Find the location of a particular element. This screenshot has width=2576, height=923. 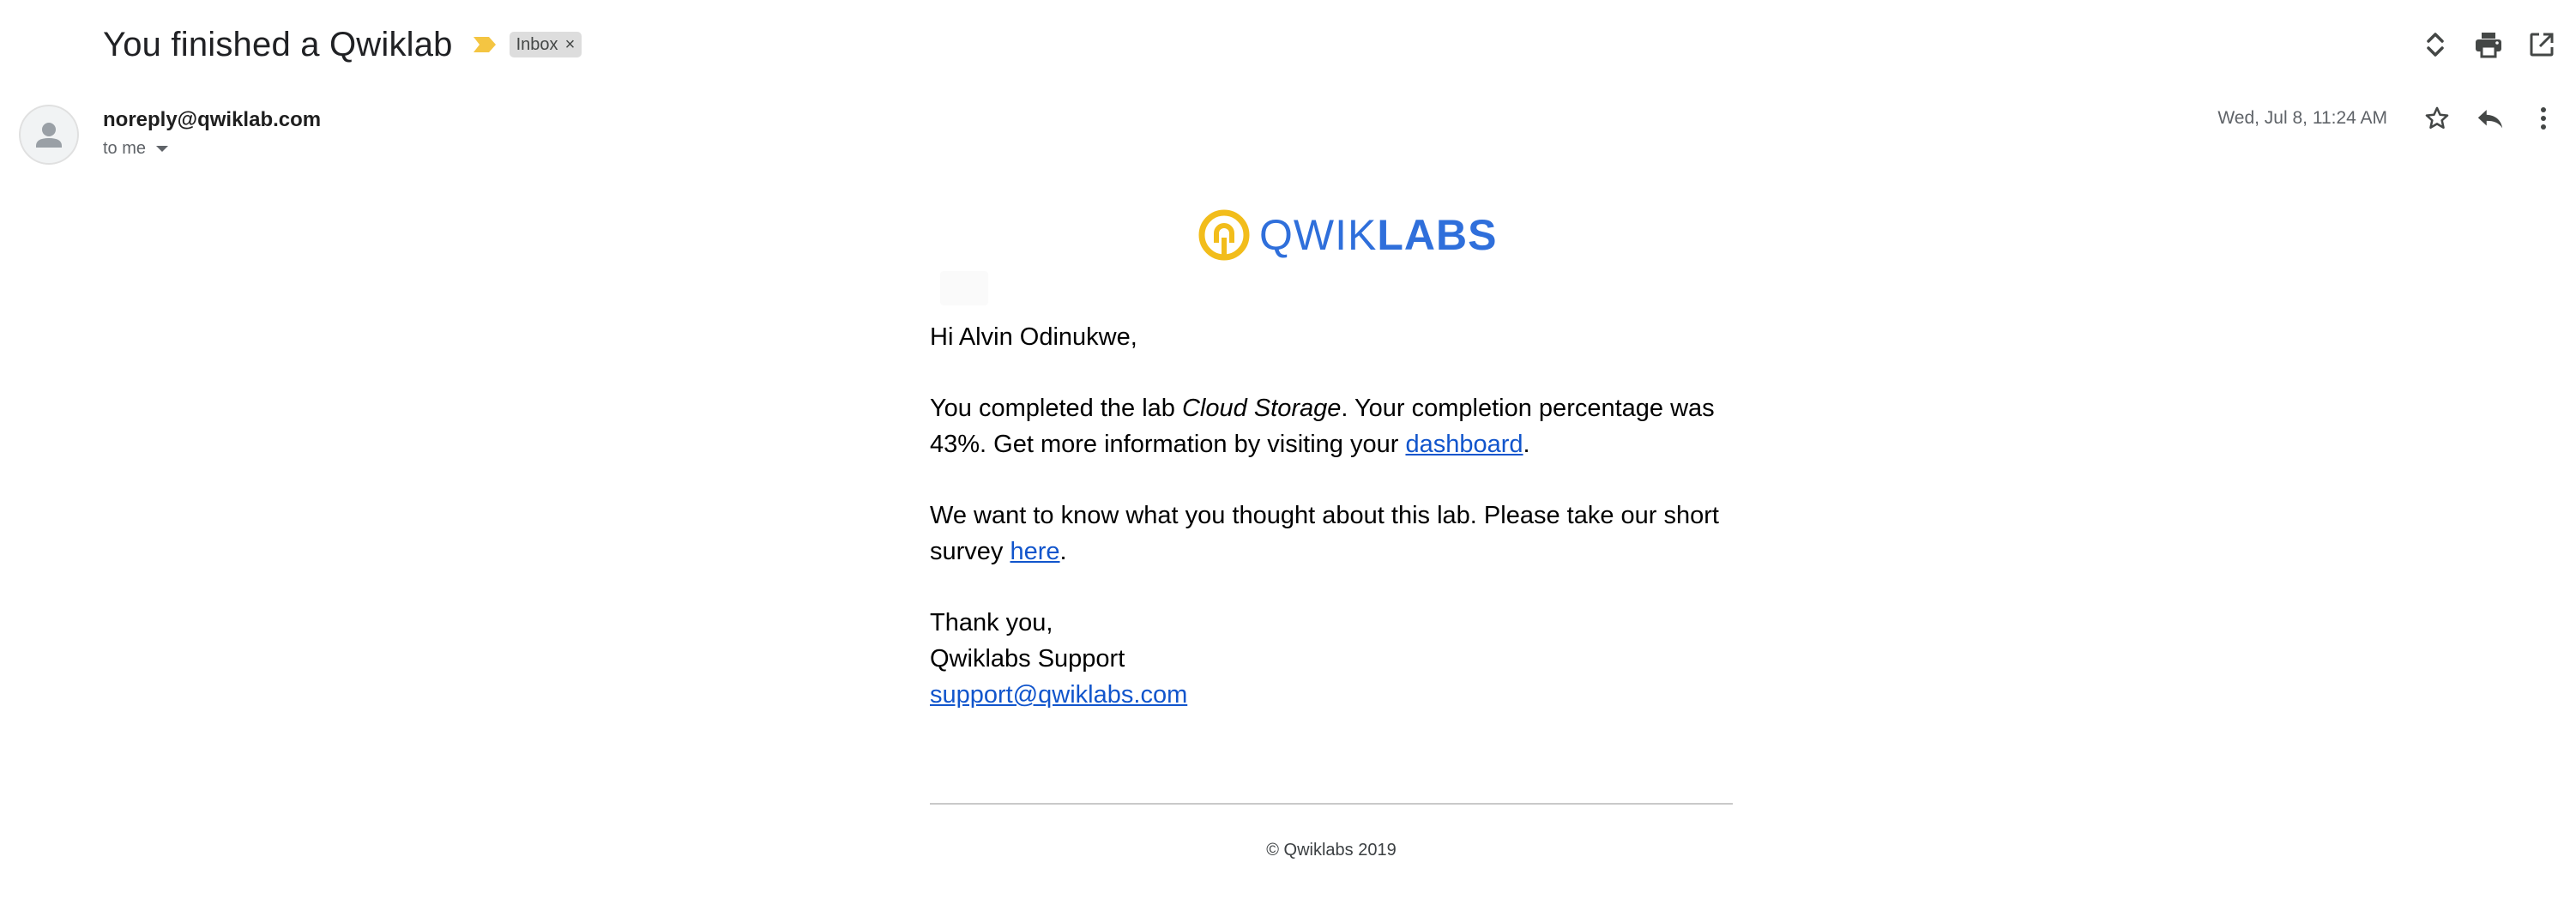

footer-divider is located at coordinates (1331, 804).